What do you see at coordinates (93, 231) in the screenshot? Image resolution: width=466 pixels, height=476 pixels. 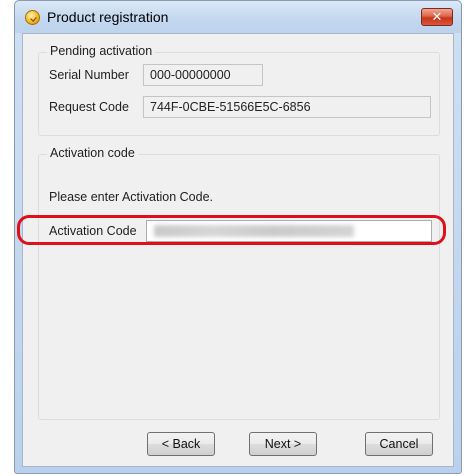 I see `activation-code-label: Activation Code` at bounding box center [93, 231].